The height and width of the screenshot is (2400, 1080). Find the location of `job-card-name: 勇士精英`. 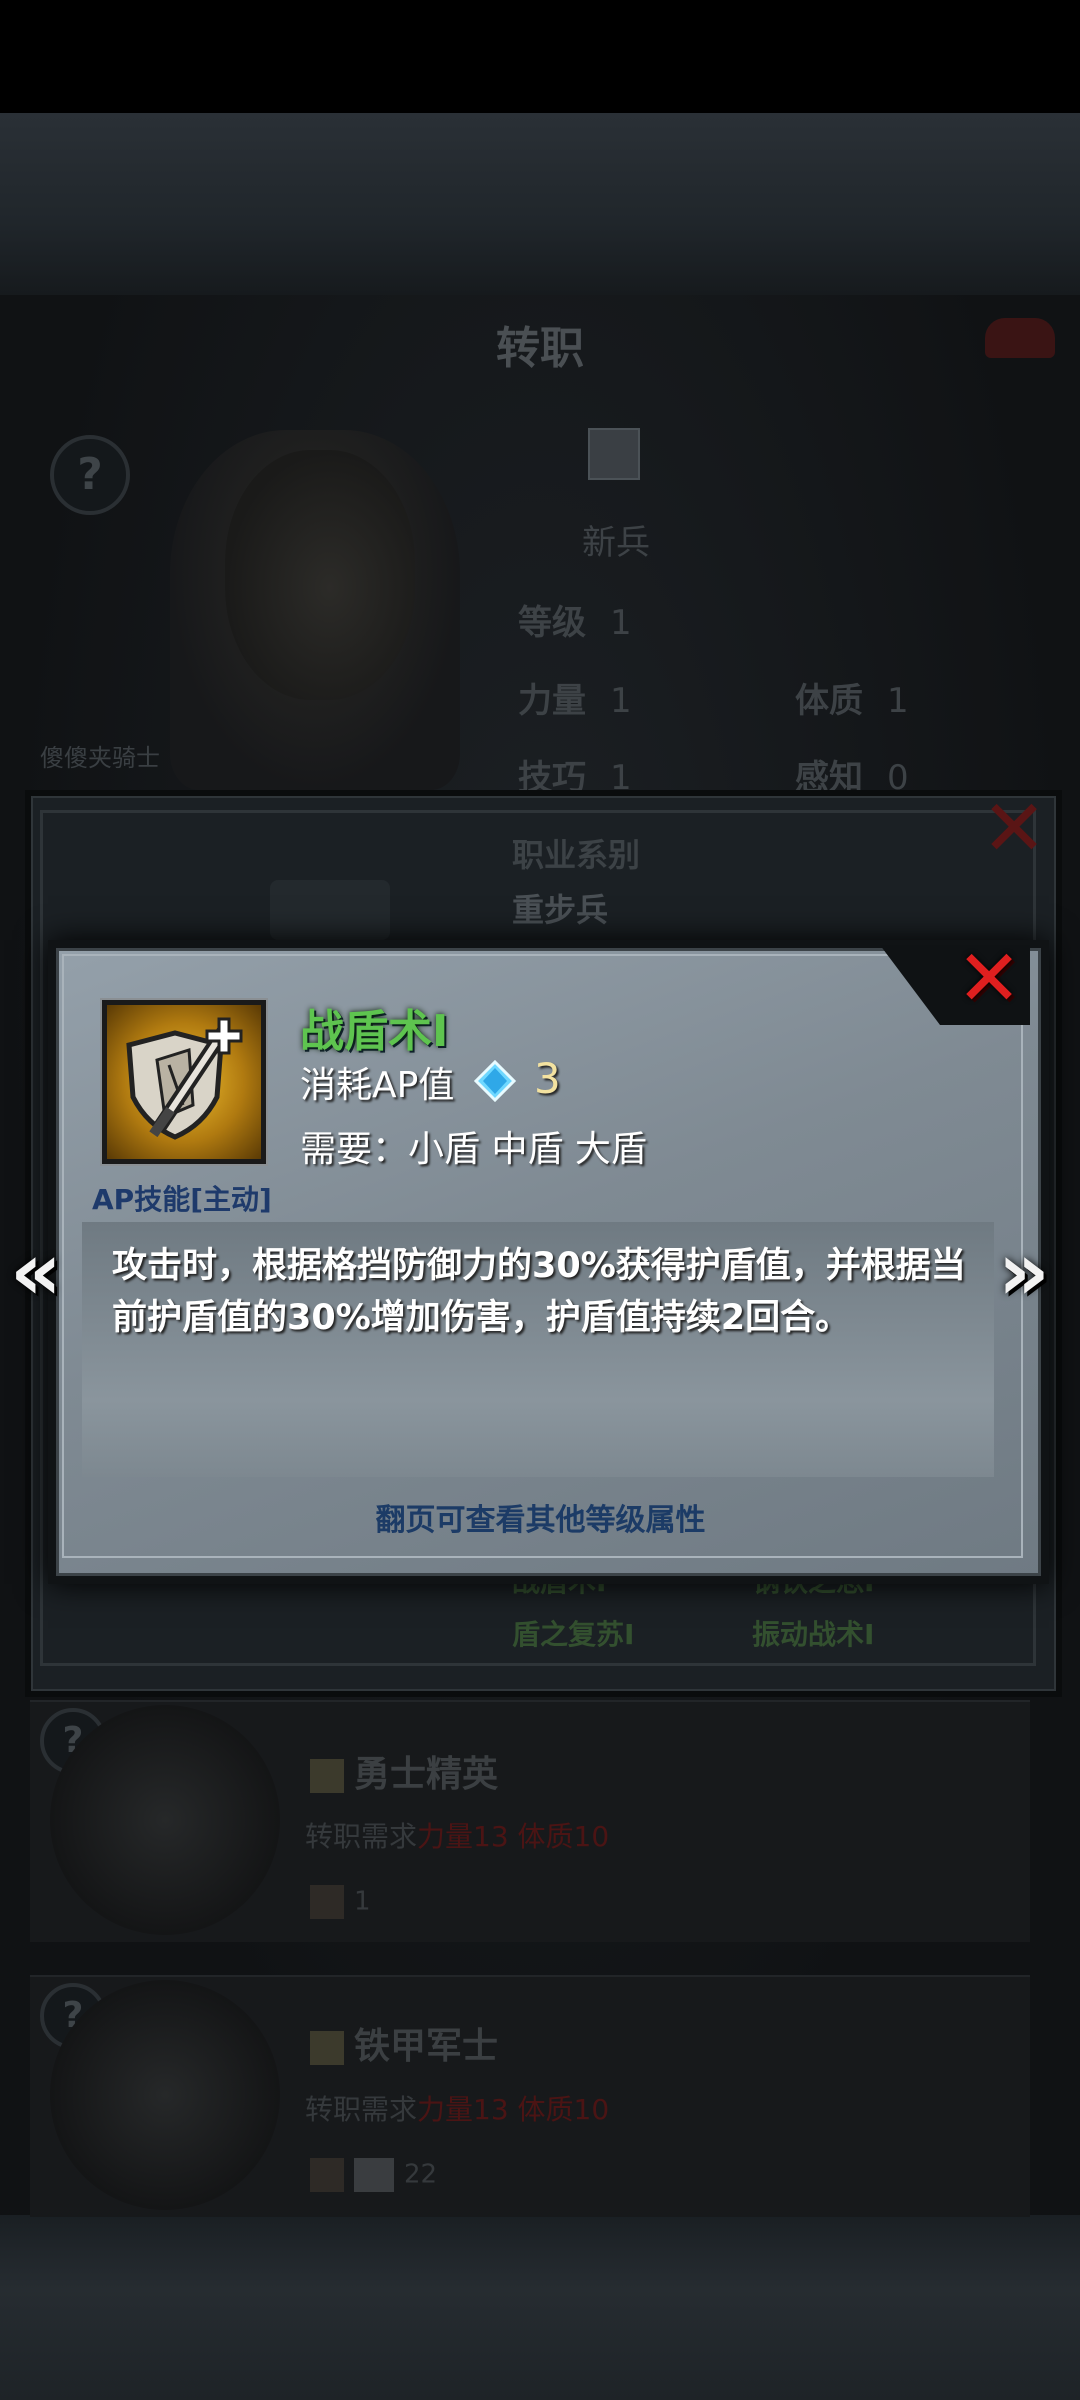

job-card-name: 勇士精英 is located at coordinates (404, 1771).